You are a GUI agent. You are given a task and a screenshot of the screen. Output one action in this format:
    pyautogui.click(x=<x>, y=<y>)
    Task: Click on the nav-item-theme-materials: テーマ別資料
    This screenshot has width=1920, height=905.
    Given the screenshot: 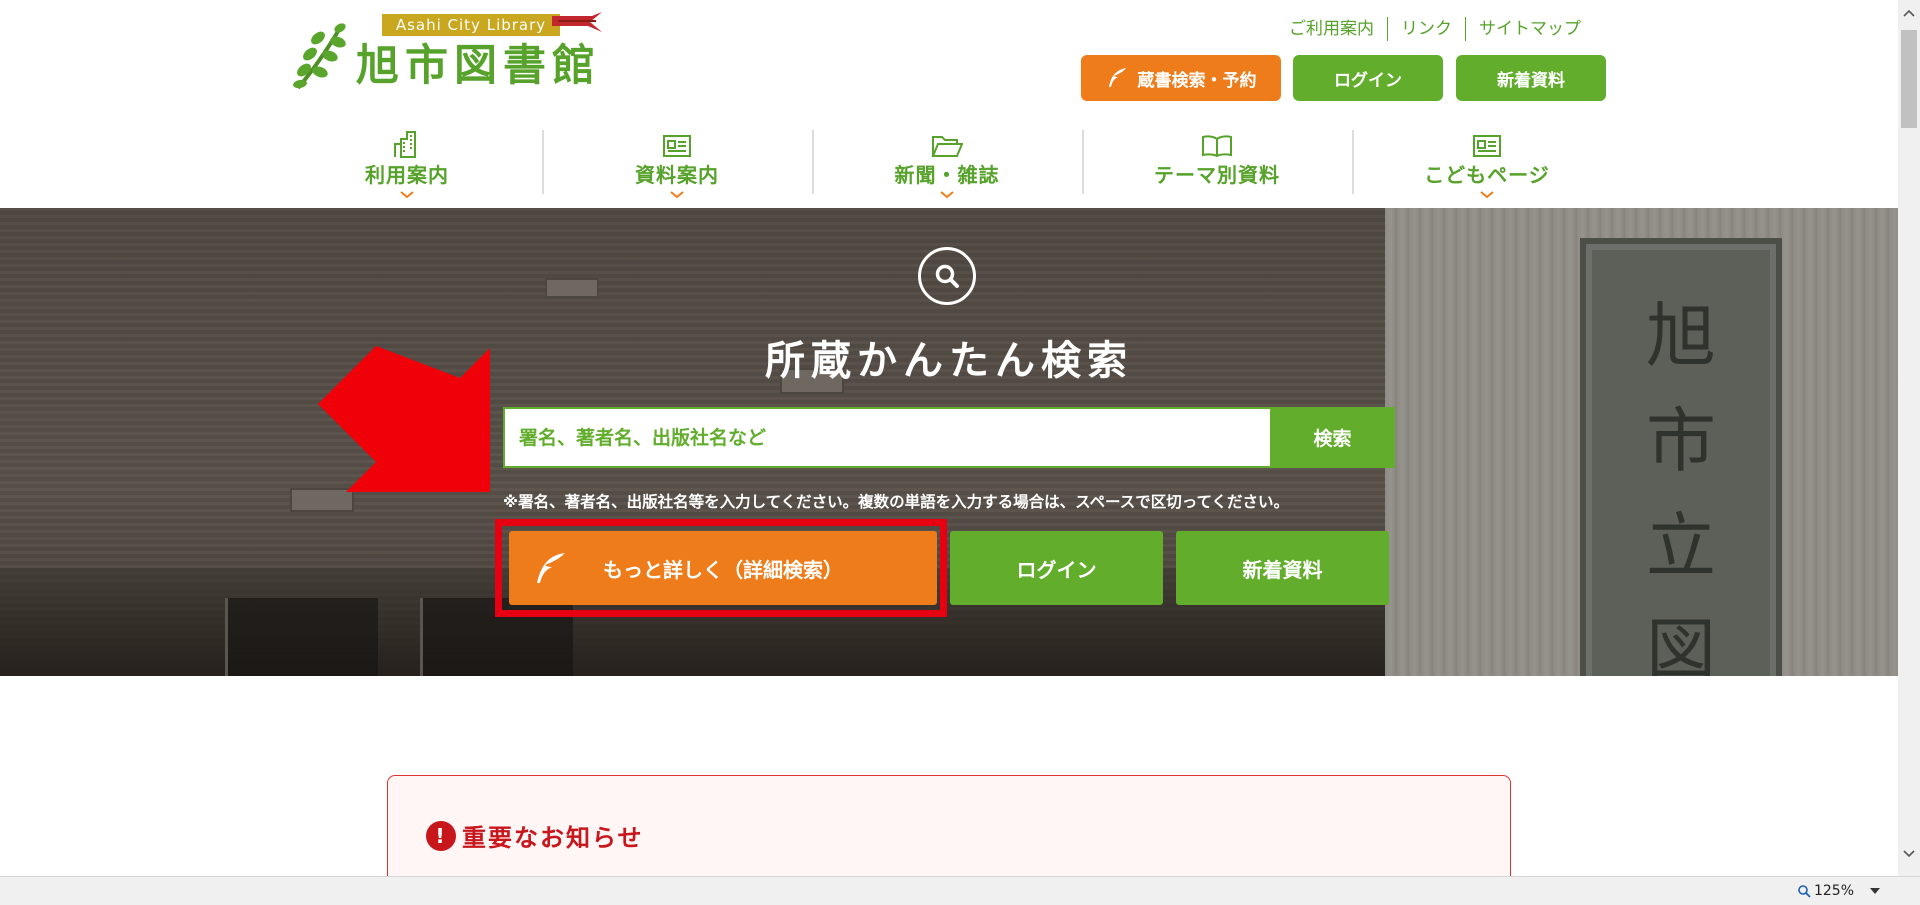 What is the action you would take?
    pyautogui.click(x=1217, y=168)
    